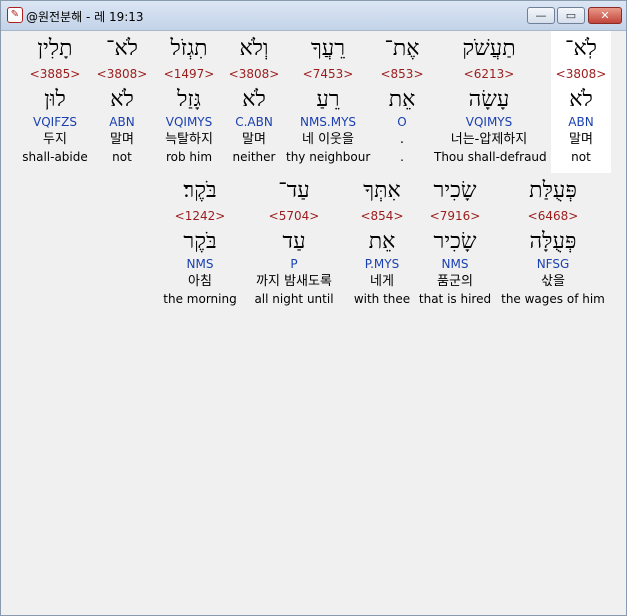 The height and width of the screenshot is (616, 627). I want to click on english-gloss: that is hired, so click(455, 299).